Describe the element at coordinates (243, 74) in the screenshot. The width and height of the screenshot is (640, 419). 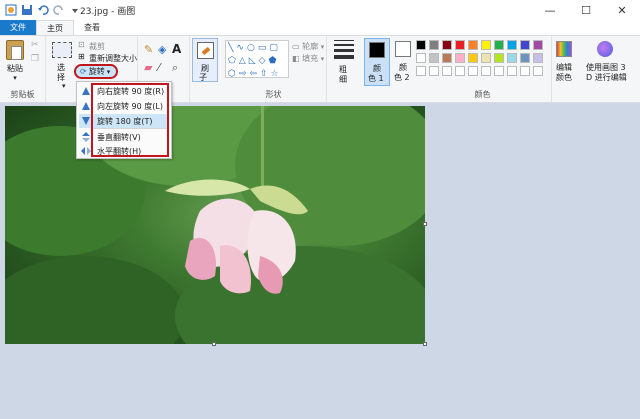
I see `arrow-right-shape-icon: ⇨` at that location.